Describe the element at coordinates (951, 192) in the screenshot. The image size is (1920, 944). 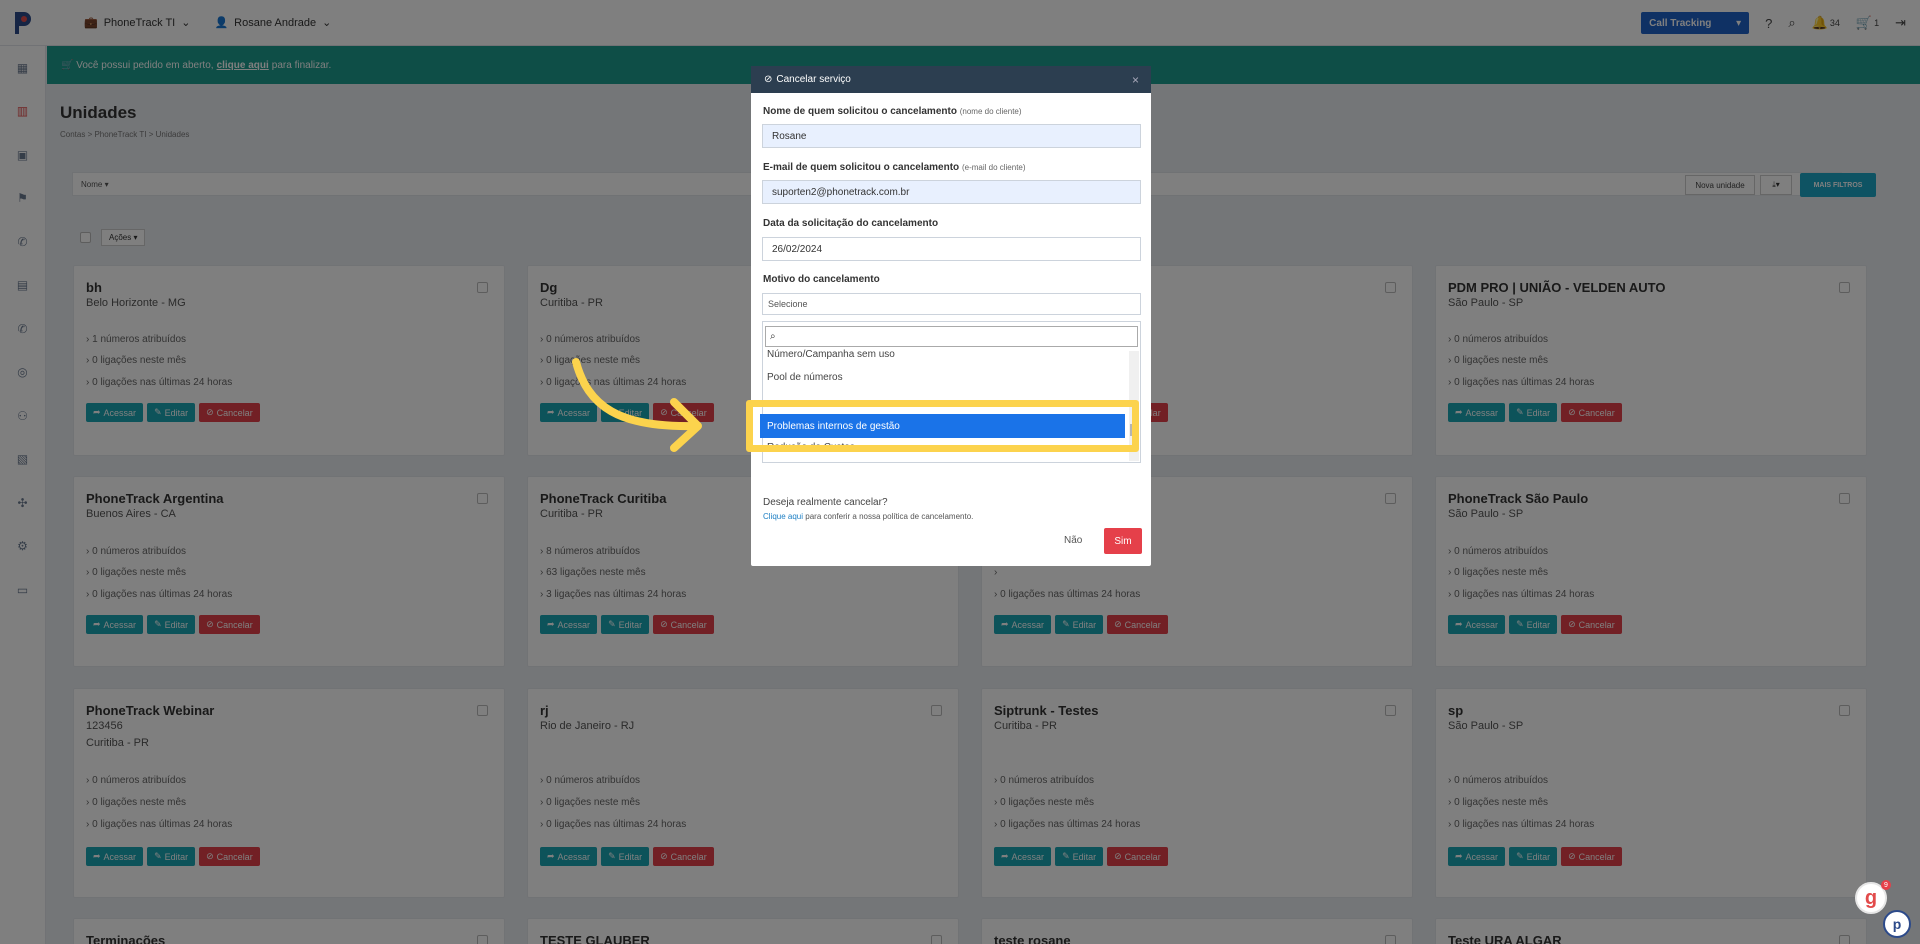
I see `requester-email-input: suporten2@phonetrack.com.br` at that location.